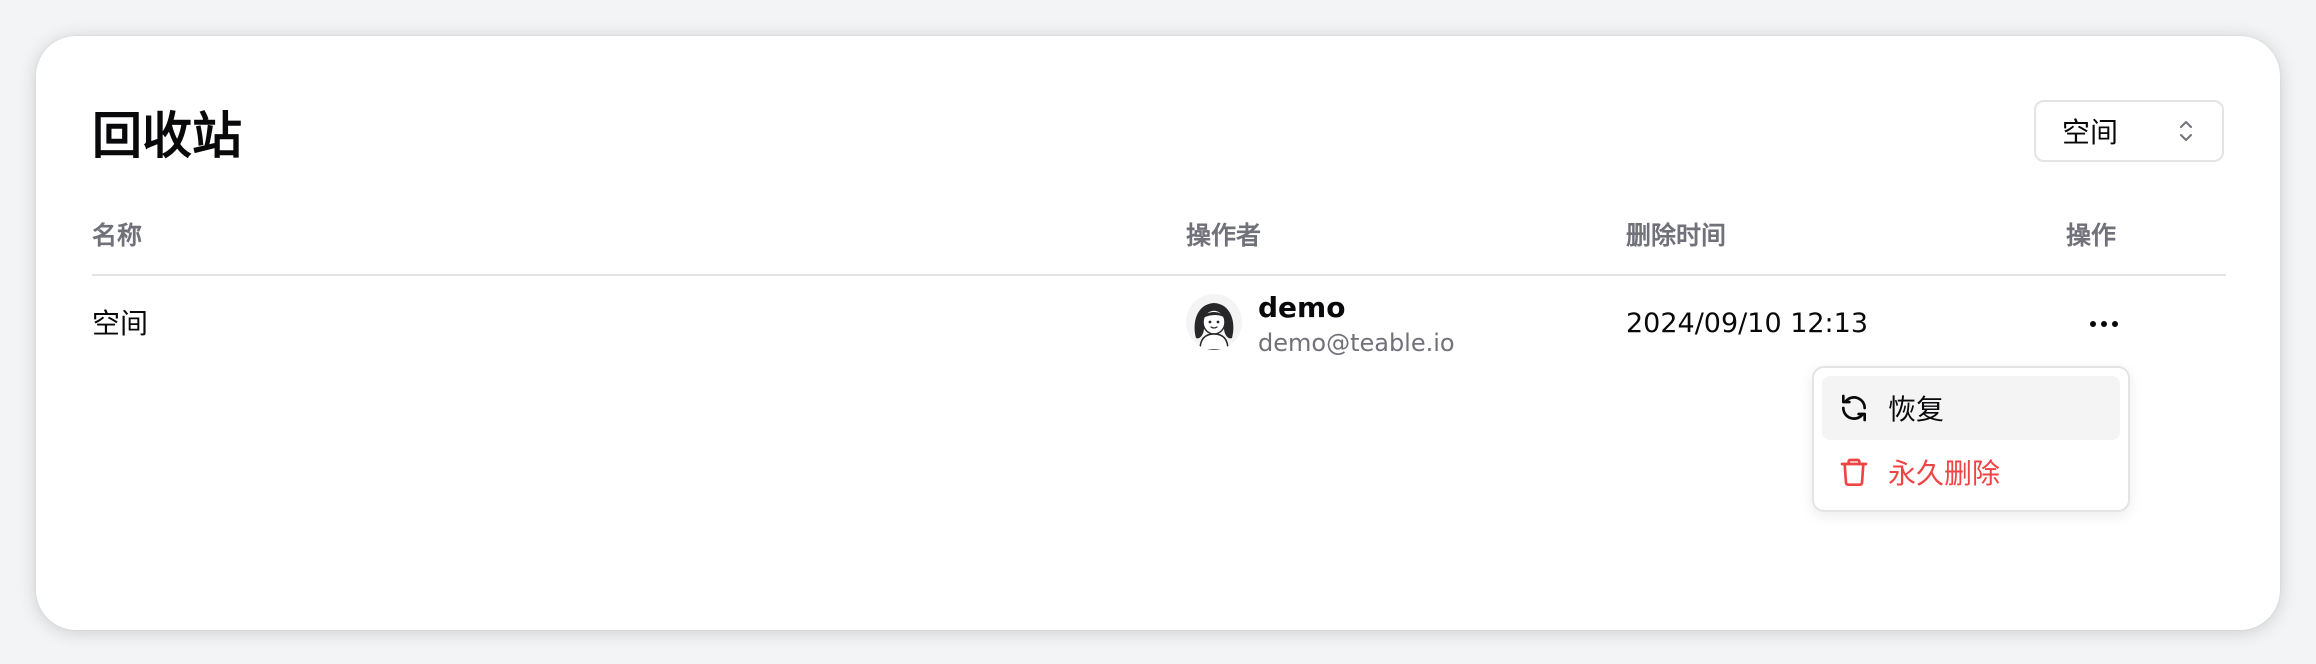  I want to click on header-divider, so click(1159, 275).